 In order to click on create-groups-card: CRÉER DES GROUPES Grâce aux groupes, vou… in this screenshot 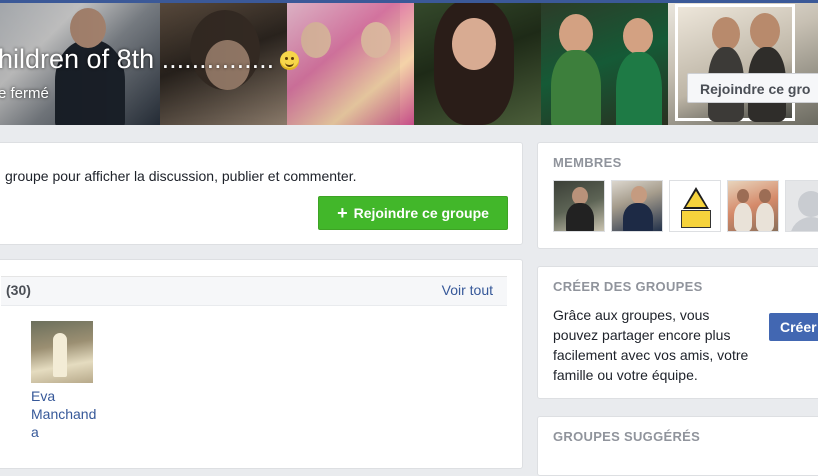, I will do `click(677, 332)`.